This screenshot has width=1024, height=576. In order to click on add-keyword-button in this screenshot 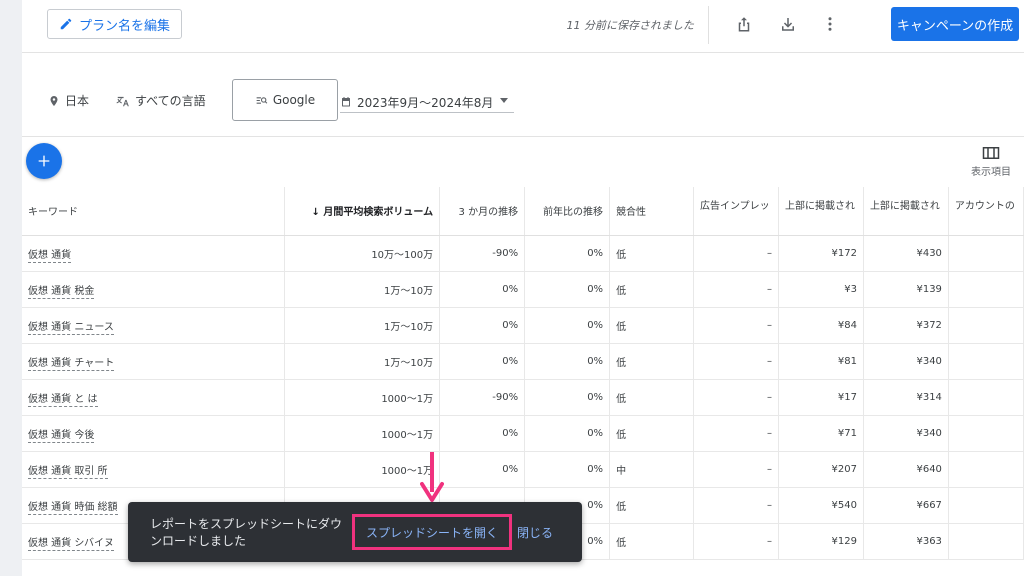, I will do `click(44, 161)`.